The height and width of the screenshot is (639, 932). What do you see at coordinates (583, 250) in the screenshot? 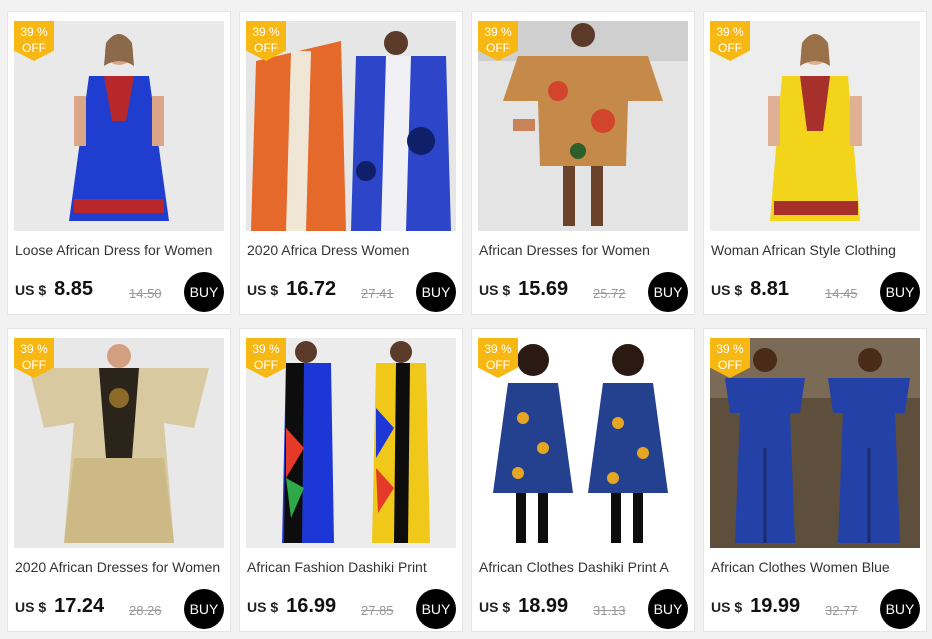
I see `product-title: African Dresses for Women` at bounding box center [583, 250].